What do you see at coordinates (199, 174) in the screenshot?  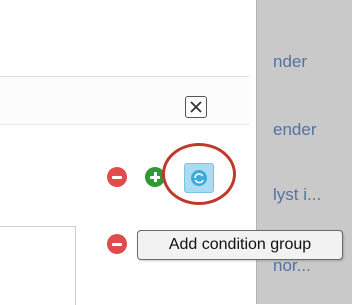 I see `highlight-ring` at bounding box center [199, 174].